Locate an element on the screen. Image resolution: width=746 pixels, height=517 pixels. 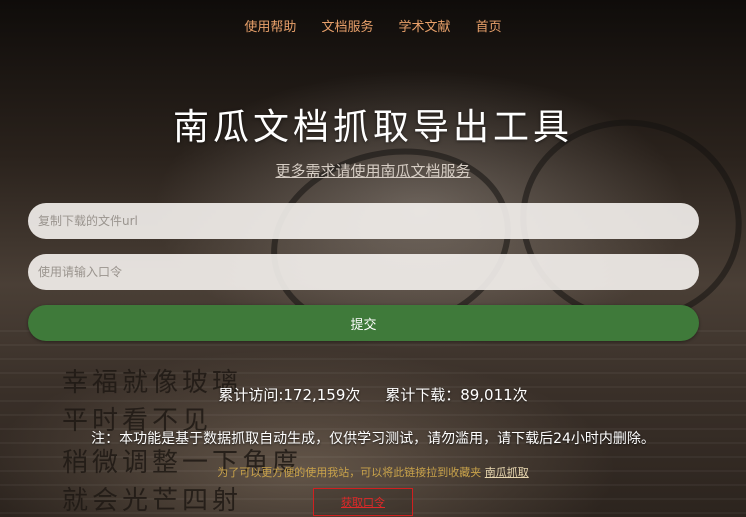
visit-count: 累计访问:172,159次 is located at coordinates (289, 395).